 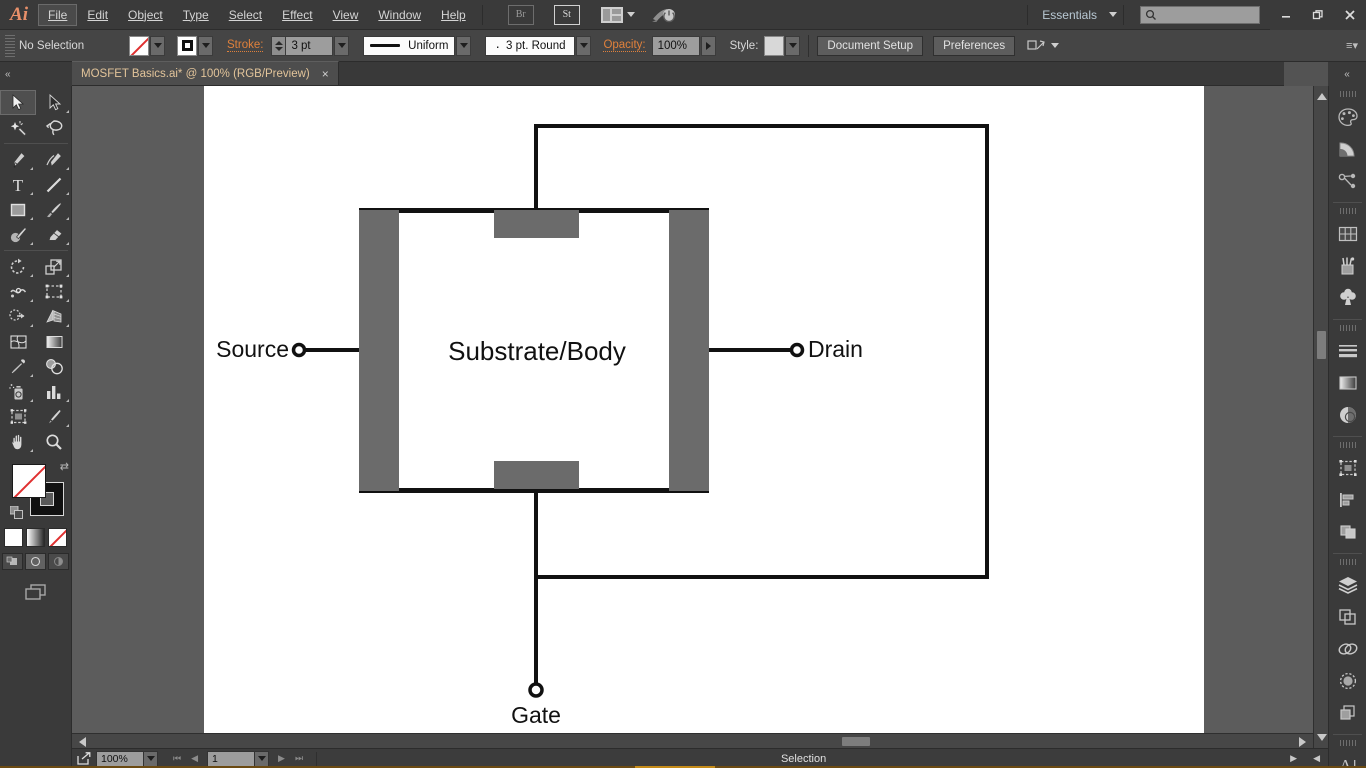 I want to click on scroll-left-arrow, so click(x=82, y=742).